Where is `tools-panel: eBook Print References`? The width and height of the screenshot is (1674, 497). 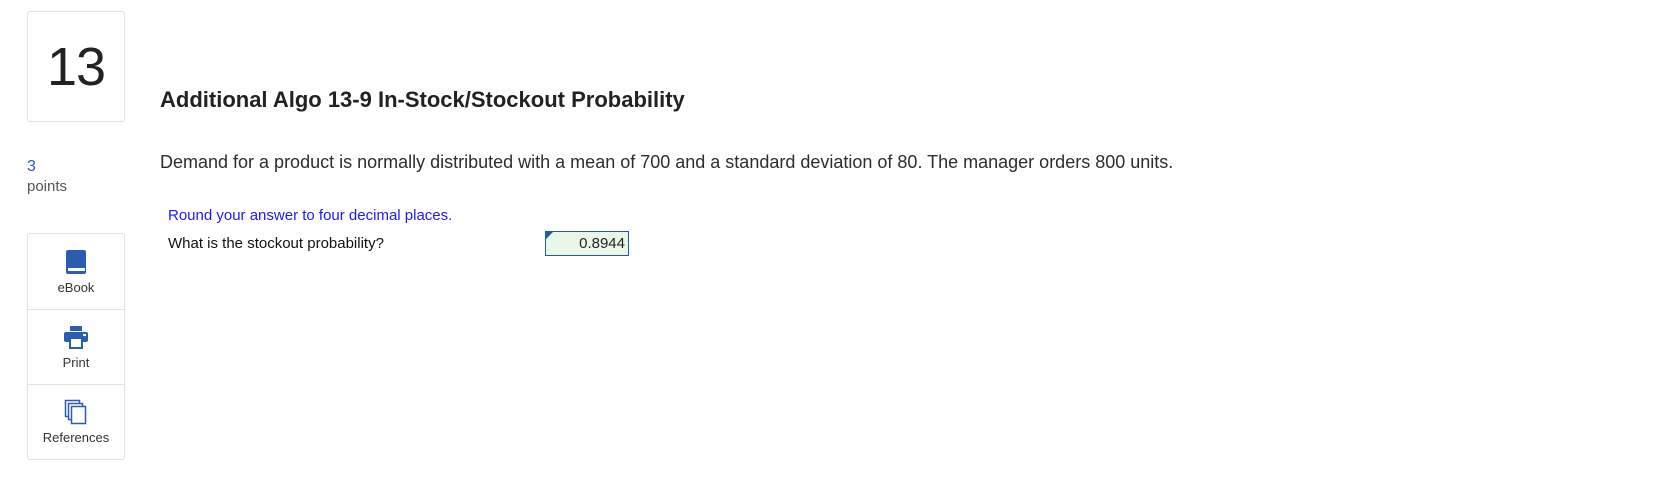 tools-panel: eBook Print References is located at coordinates (76, 346).